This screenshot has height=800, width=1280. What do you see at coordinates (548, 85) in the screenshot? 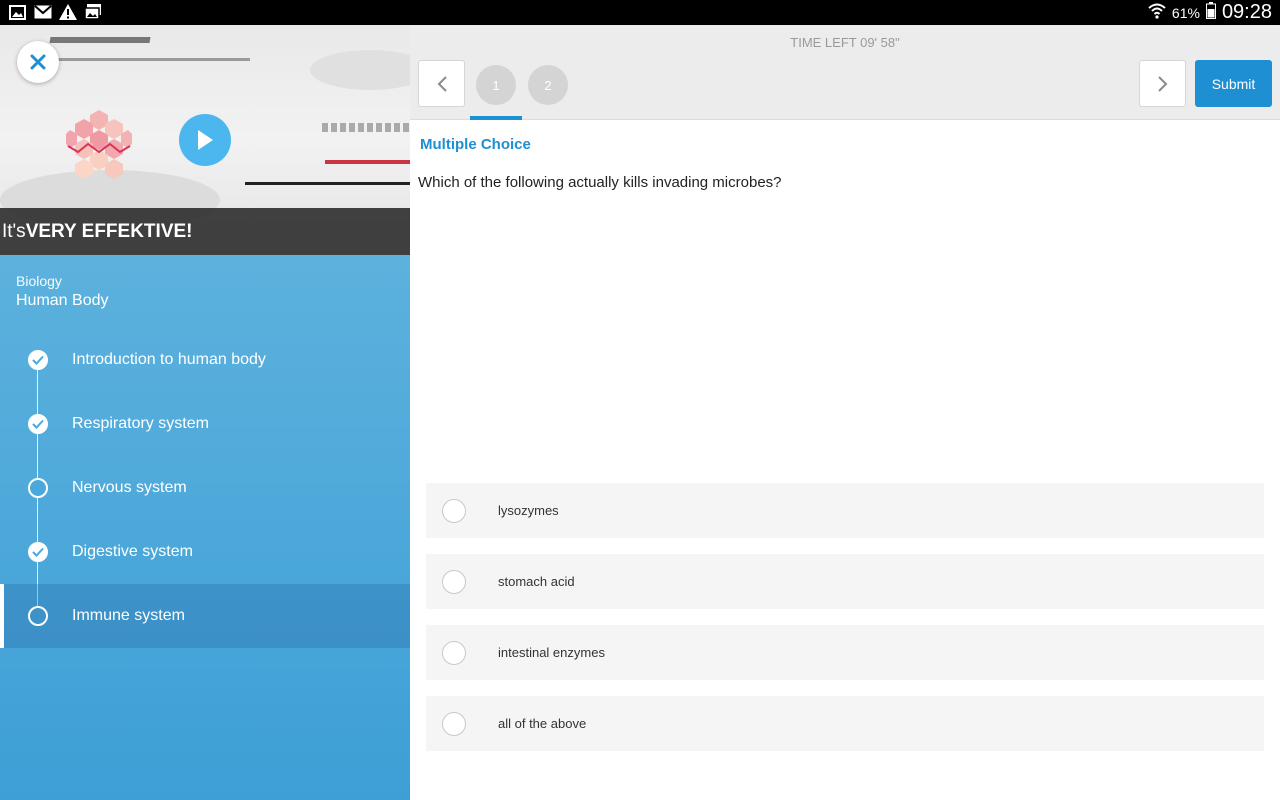
I see `question-pill-2: 2` at bounding box center [548, 85].